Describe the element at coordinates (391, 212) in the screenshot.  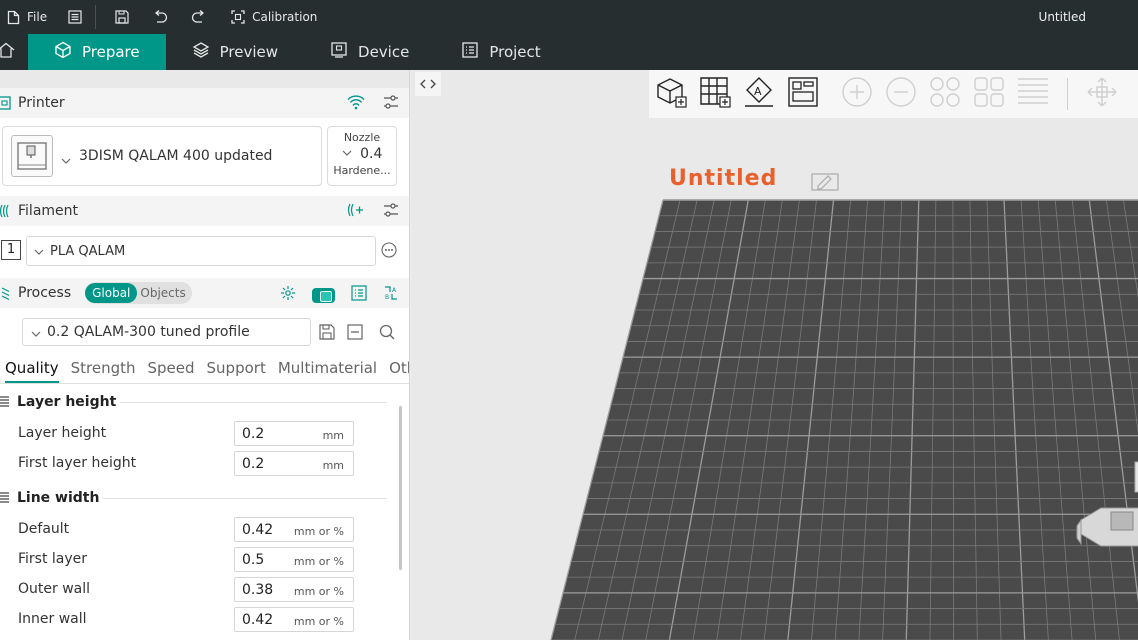
I see `filament-settings-icon` at that location.